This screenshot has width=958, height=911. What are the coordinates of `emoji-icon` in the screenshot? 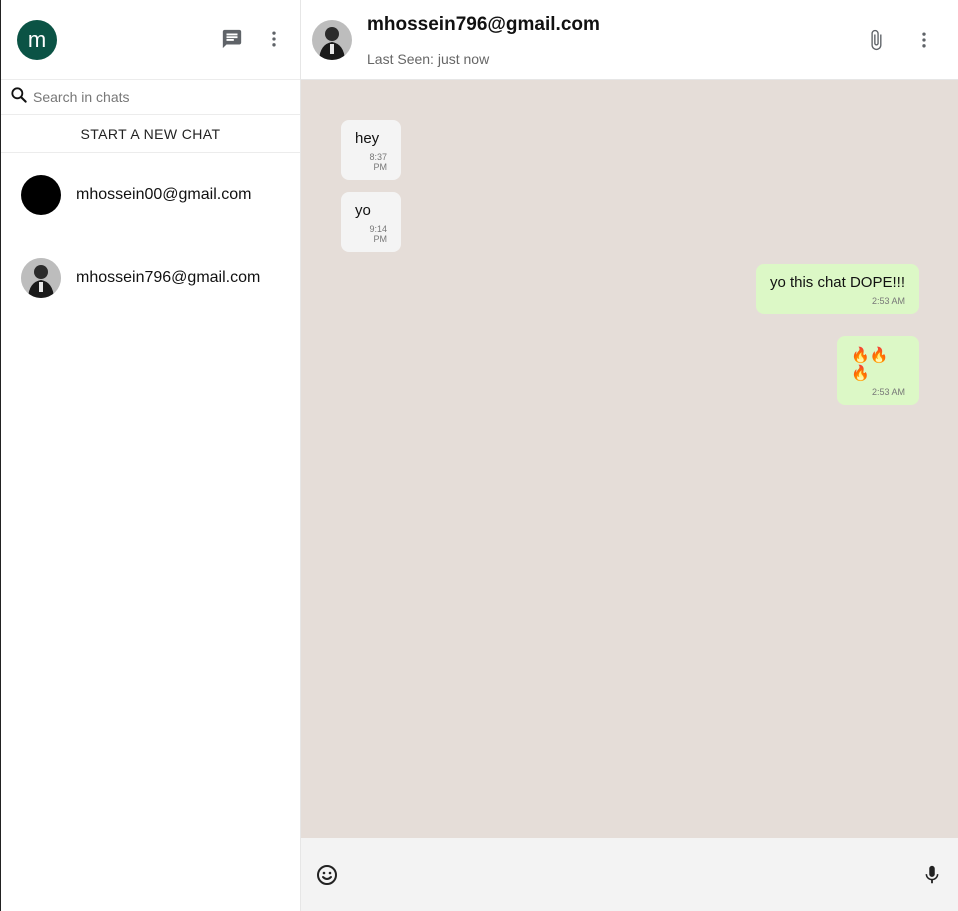 It's located at (327, 875).